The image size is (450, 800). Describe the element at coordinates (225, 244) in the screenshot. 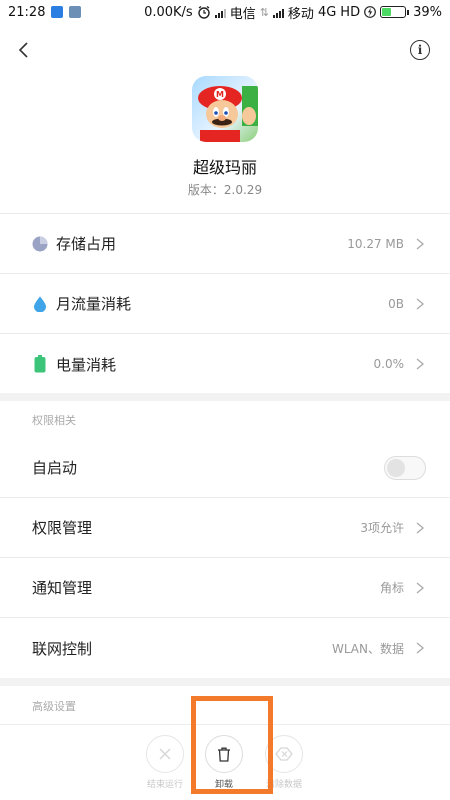

I see `storage-row: 存储占用 10.27 MB` at that location.